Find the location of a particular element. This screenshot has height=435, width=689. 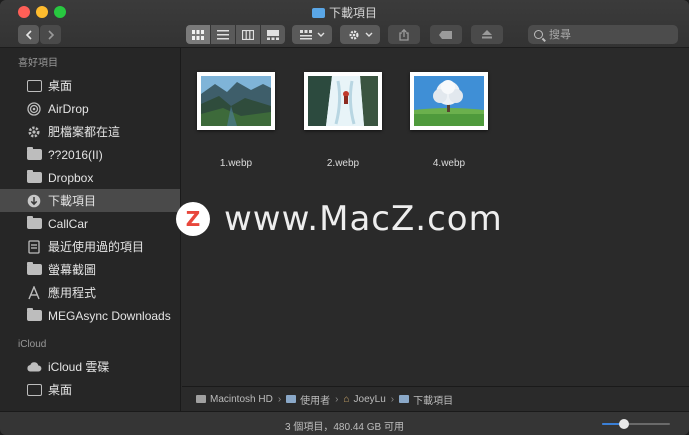

chevron-left-icon is located at coordinates (28, 34).